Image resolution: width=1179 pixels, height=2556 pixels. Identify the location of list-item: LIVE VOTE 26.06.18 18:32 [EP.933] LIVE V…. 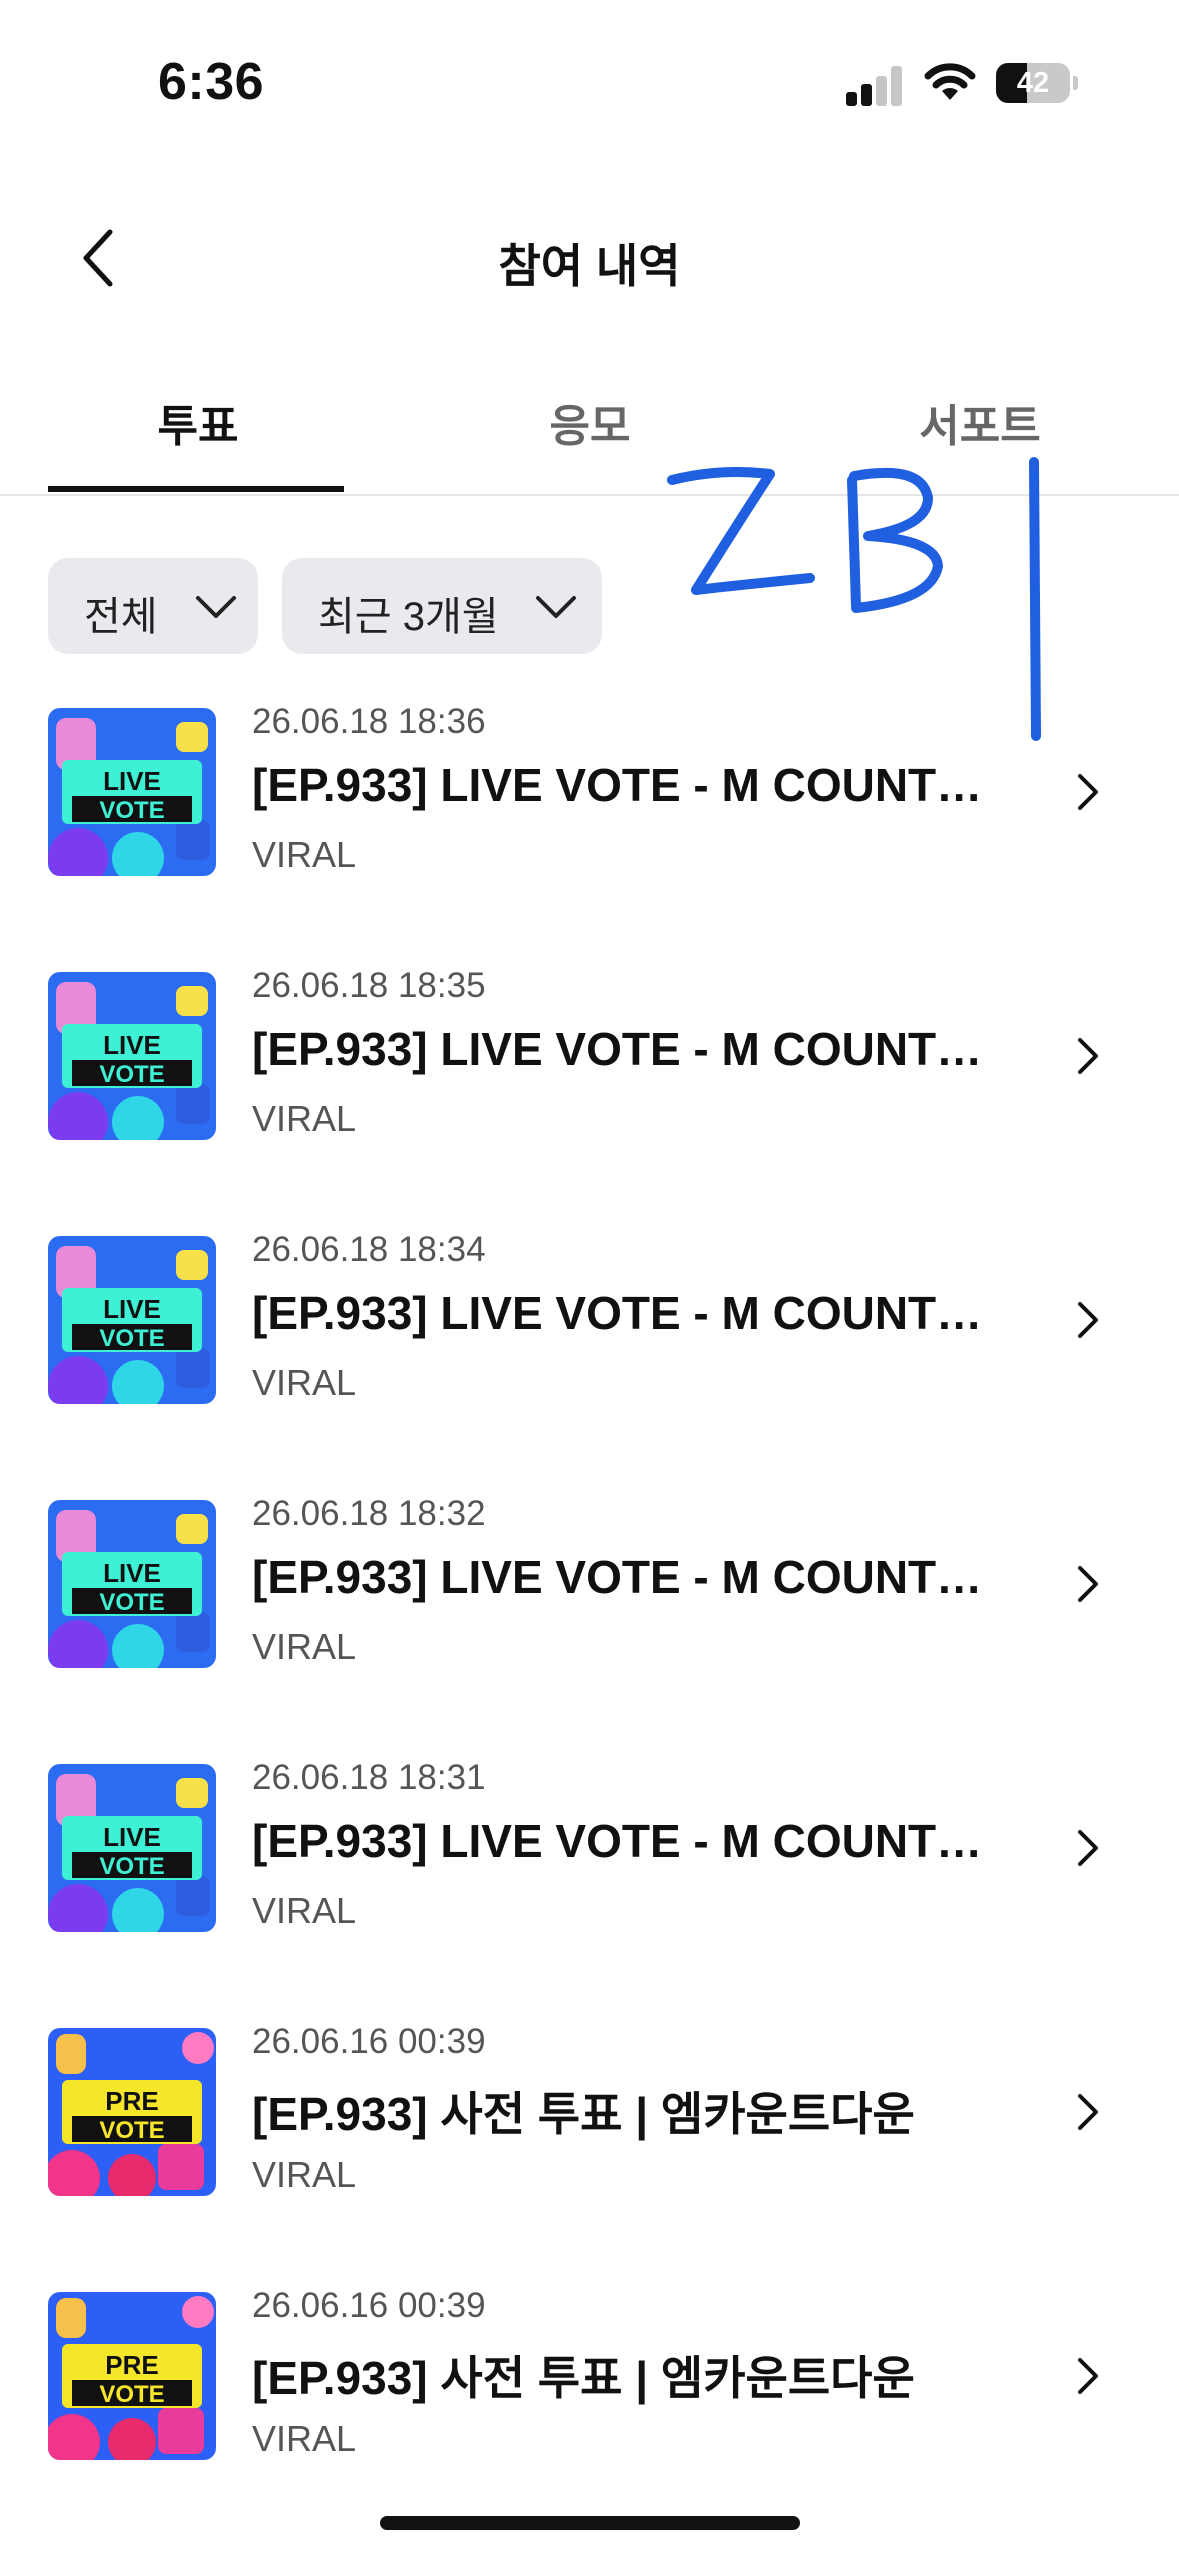
(589, 1592).